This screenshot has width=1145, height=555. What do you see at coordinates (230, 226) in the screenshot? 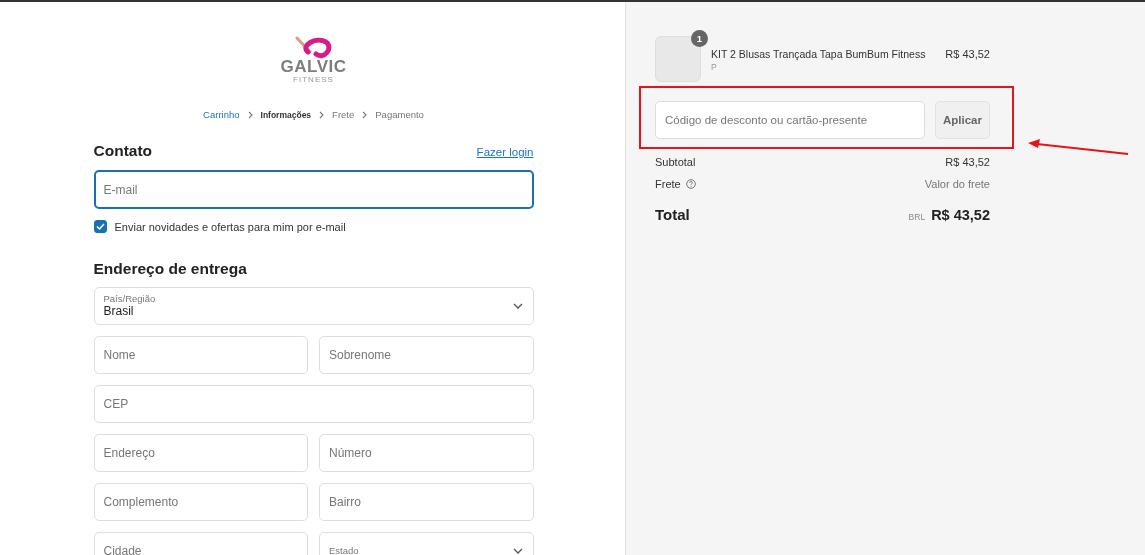
I see `checkbox-label: Enviar novidades e ofertas para mim por e-mail` at bounding box center [230, 226].